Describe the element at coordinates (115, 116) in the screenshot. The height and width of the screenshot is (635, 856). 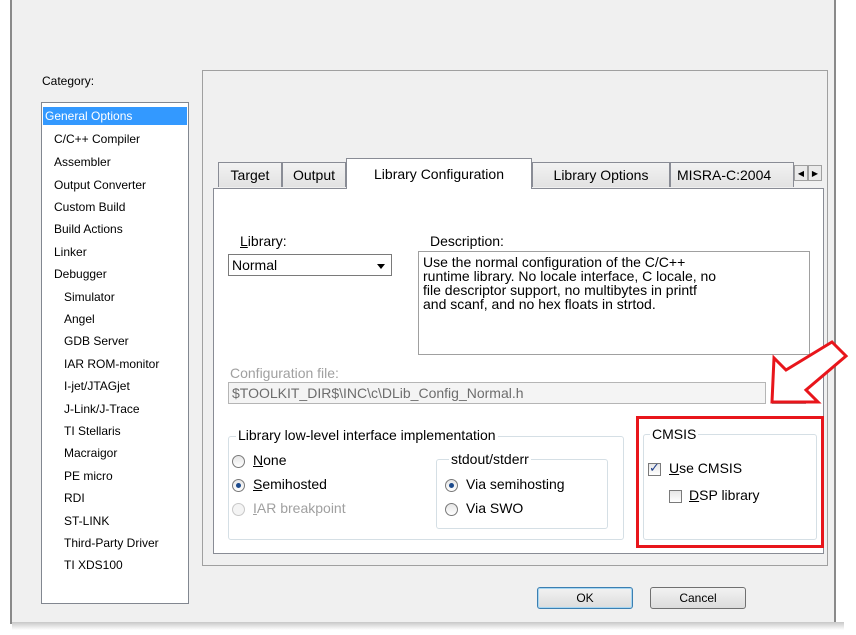
I see `category-item-general-options: General Options` at that location.